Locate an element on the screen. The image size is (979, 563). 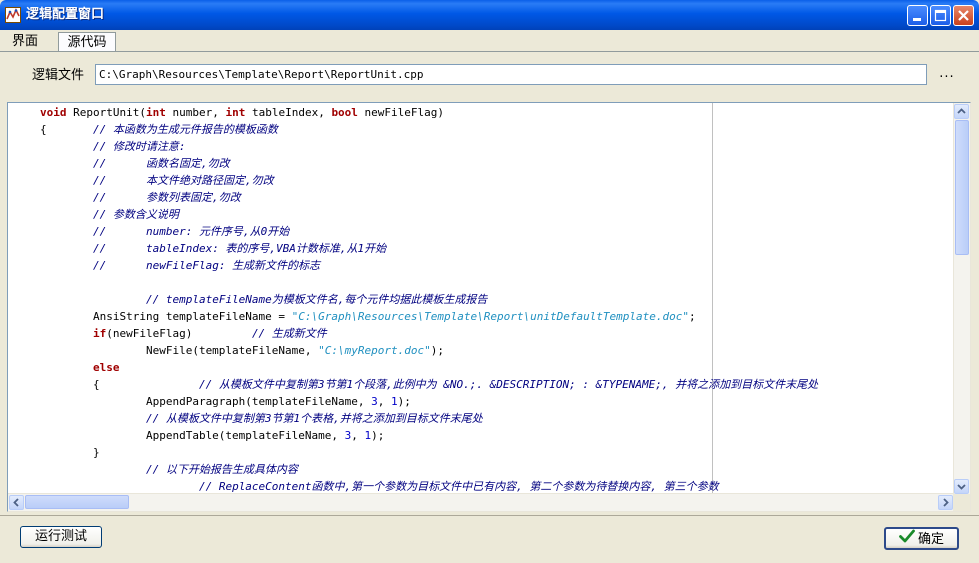
scroll-left-button is located at coordinates (16, 502).